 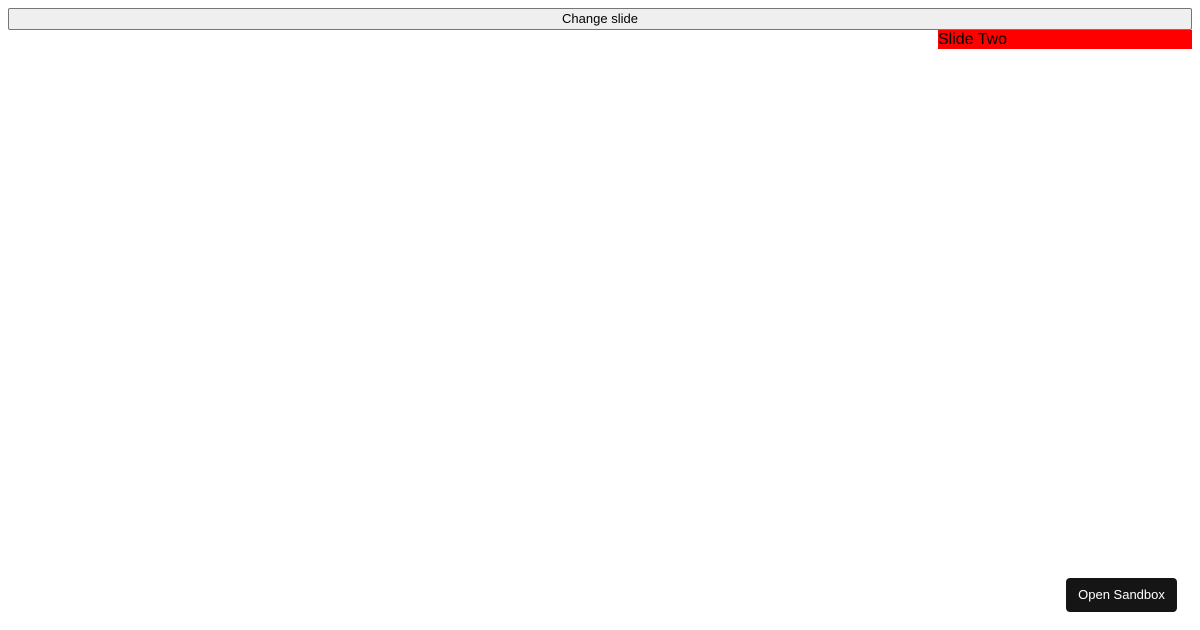 I want to click on change-slide-button: Change slide, so click(x=600, y=19).